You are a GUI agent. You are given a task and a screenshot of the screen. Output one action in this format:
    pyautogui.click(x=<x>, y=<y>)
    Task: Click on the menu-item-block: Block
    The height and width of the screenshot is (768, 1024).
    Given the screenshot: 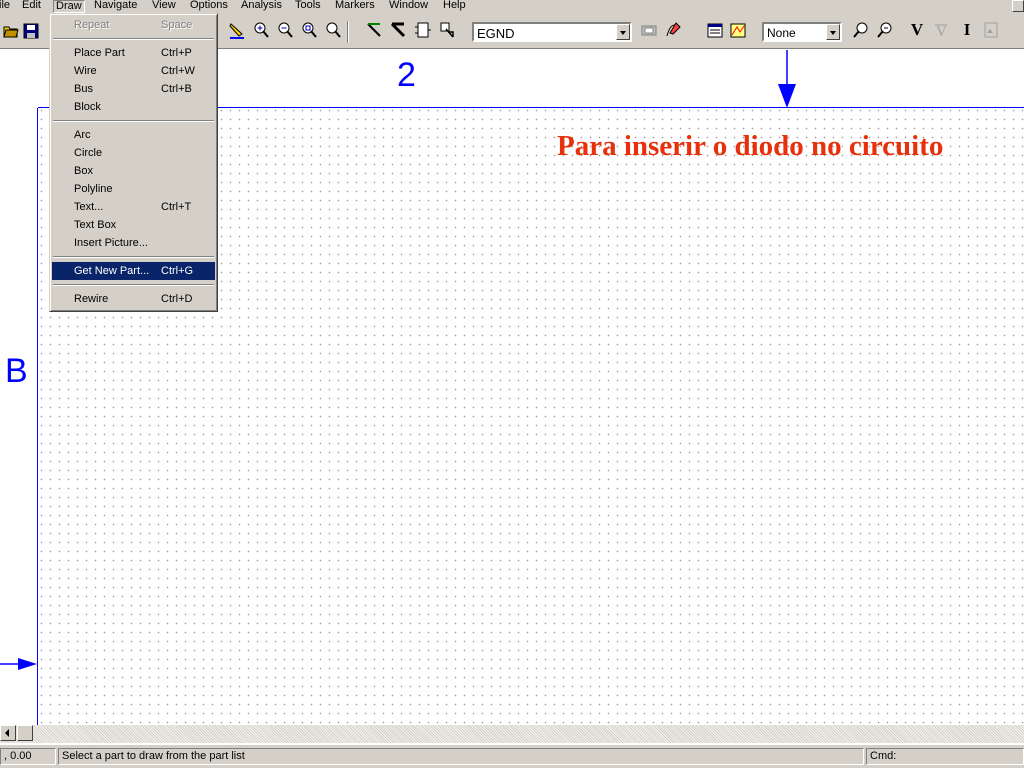 What is the action you would take?
    pyautogui.click(x=133, y=107)
    